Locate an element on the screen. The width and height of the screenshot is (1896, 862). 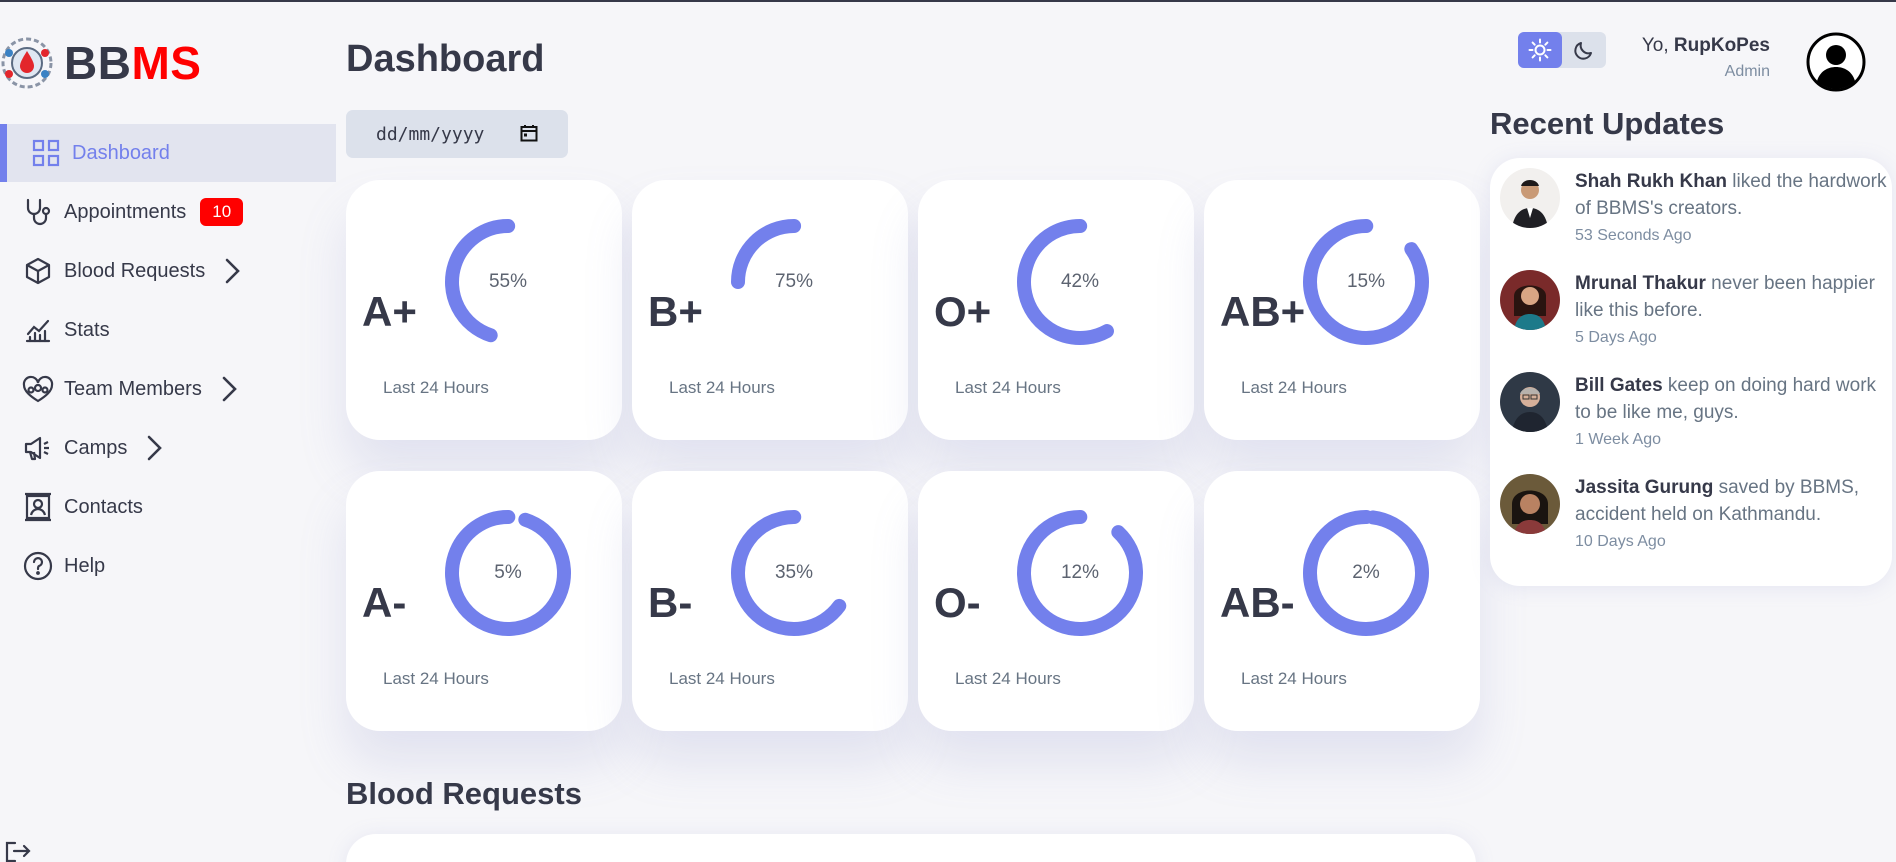
update-time: 53 Seconds Ago is located at coordinates (1633, 235).